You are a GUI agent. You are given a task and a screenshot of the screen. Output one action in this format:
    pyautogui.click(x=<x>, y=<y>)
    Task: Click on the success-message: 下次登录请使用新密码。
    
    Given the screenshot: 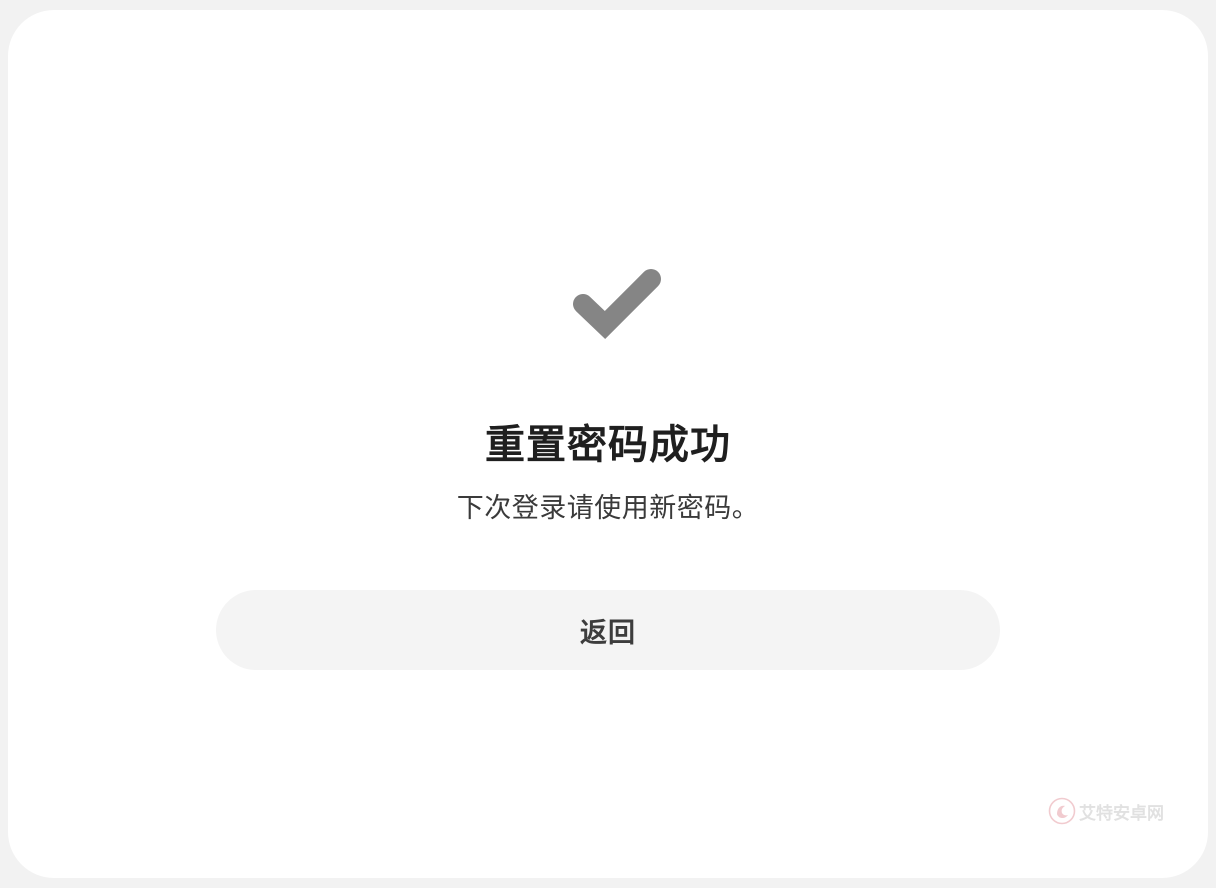 What is the action you would take?
    pyautogui.click(x=608, y=508)
    